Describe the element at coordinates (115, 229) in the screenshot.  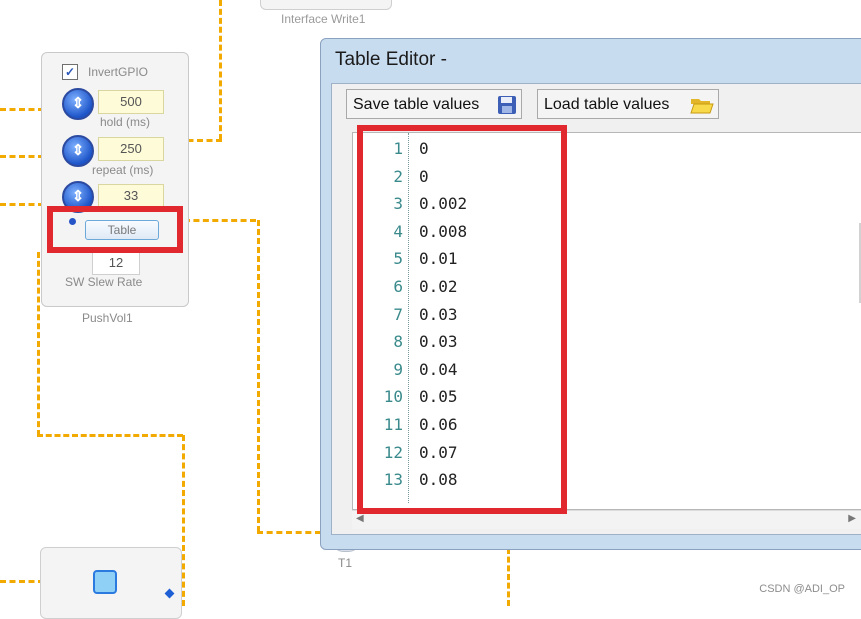
I see `highlight-box` at that location.